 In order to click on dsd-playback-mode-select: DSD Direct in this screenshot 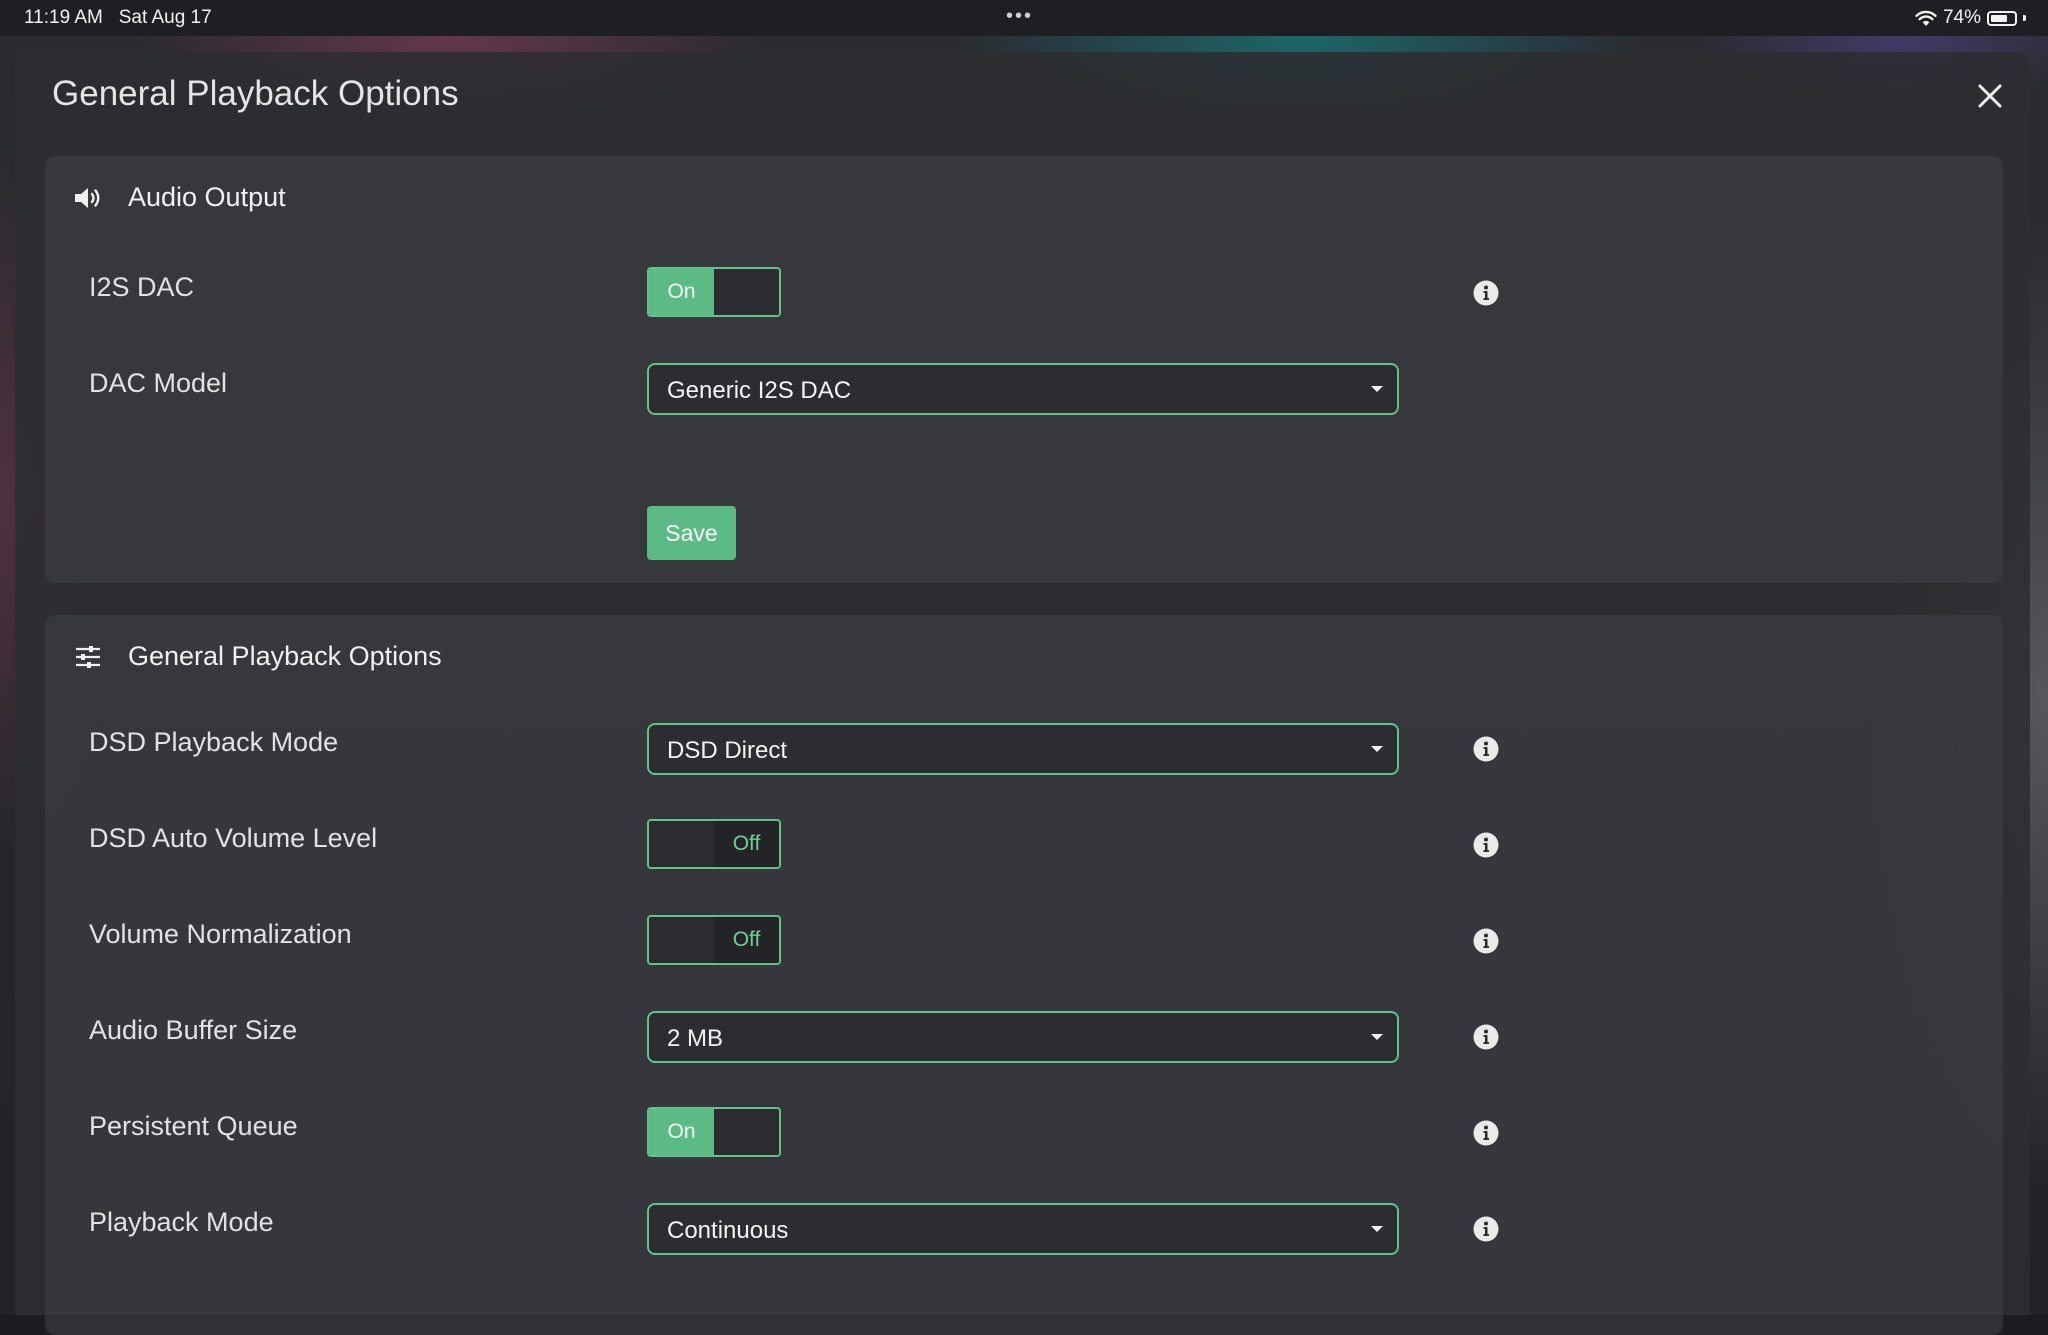, I will do `click(1023, 749)`.